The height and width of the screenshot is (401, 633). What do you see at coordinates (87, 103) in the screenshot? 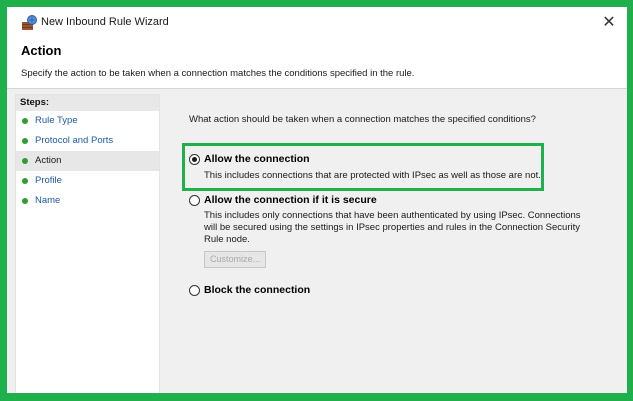
I see `steps-heading: Steps:` at bounding box center [87, 103].